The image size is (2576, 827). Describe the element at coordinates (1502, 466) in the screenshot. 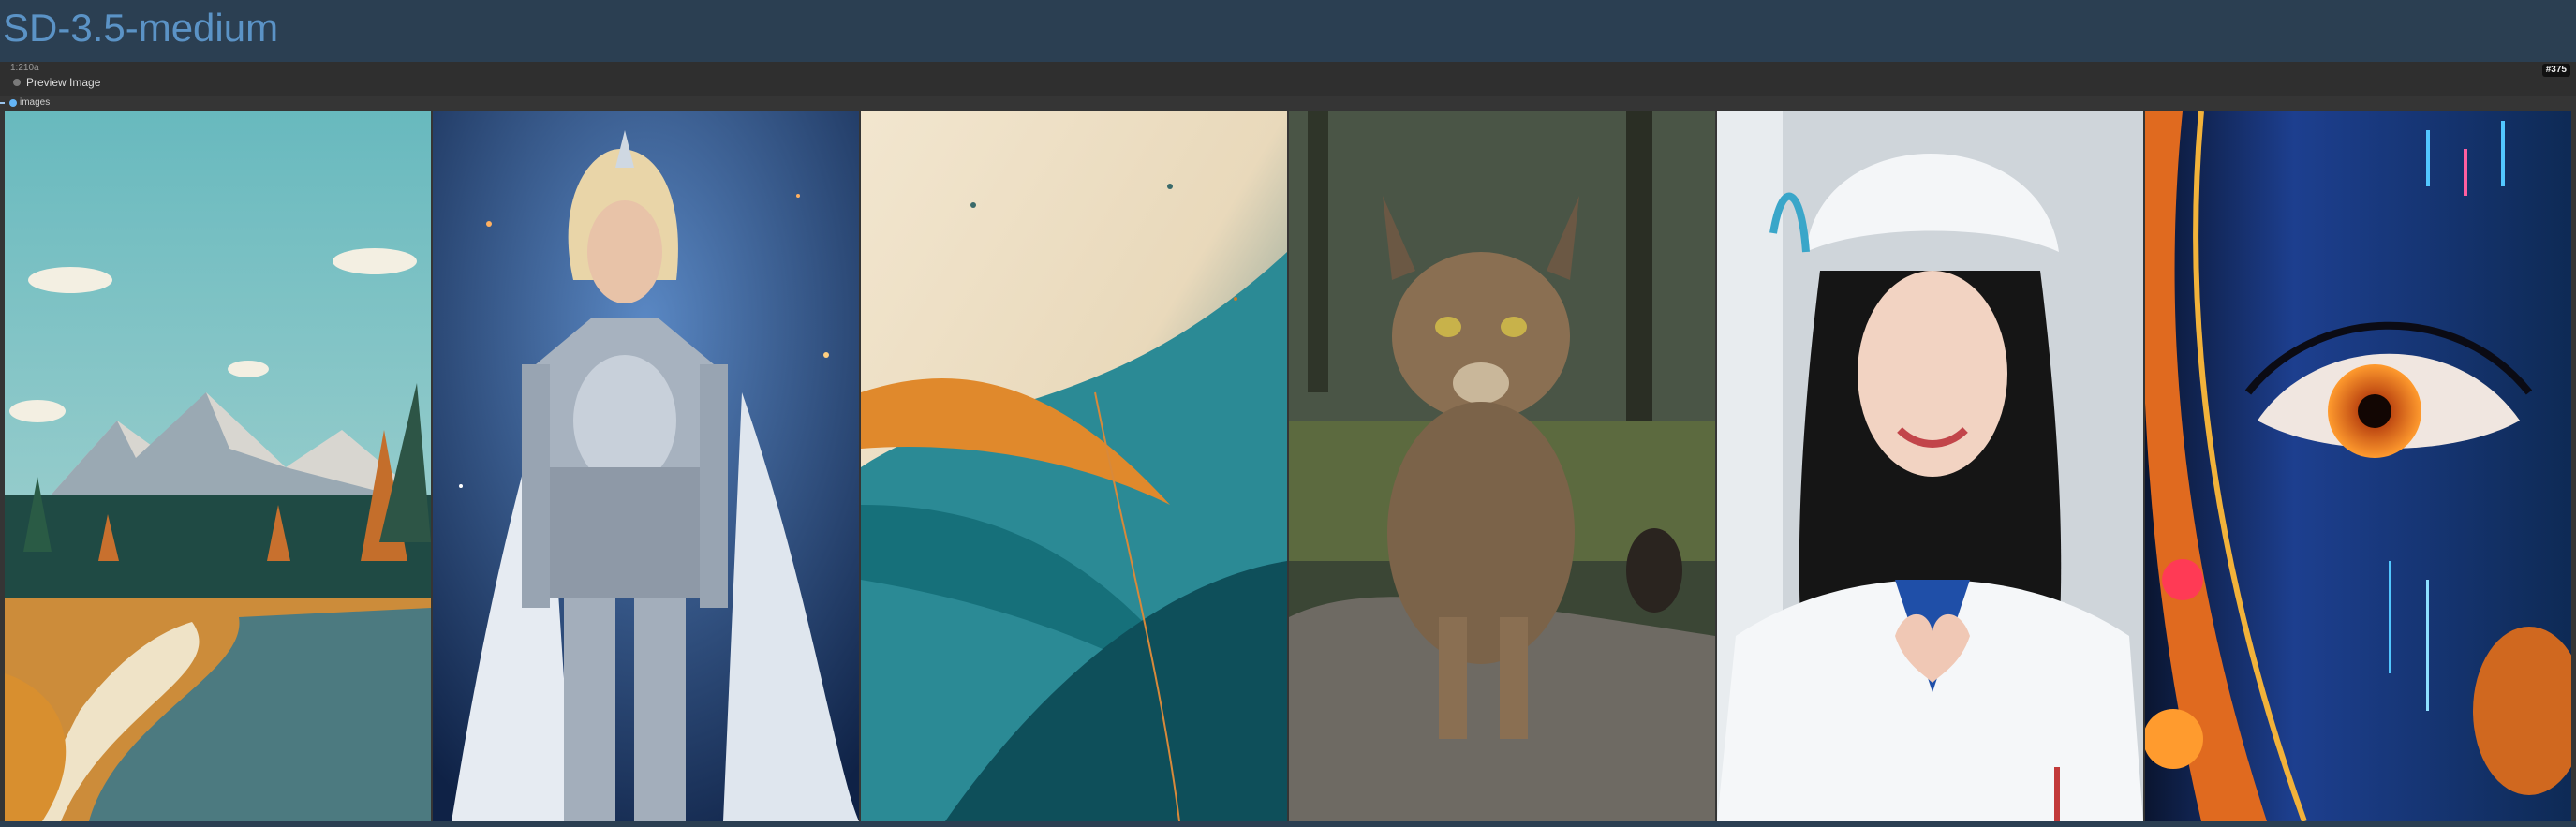

I see `lynx-cat-image` at that location.